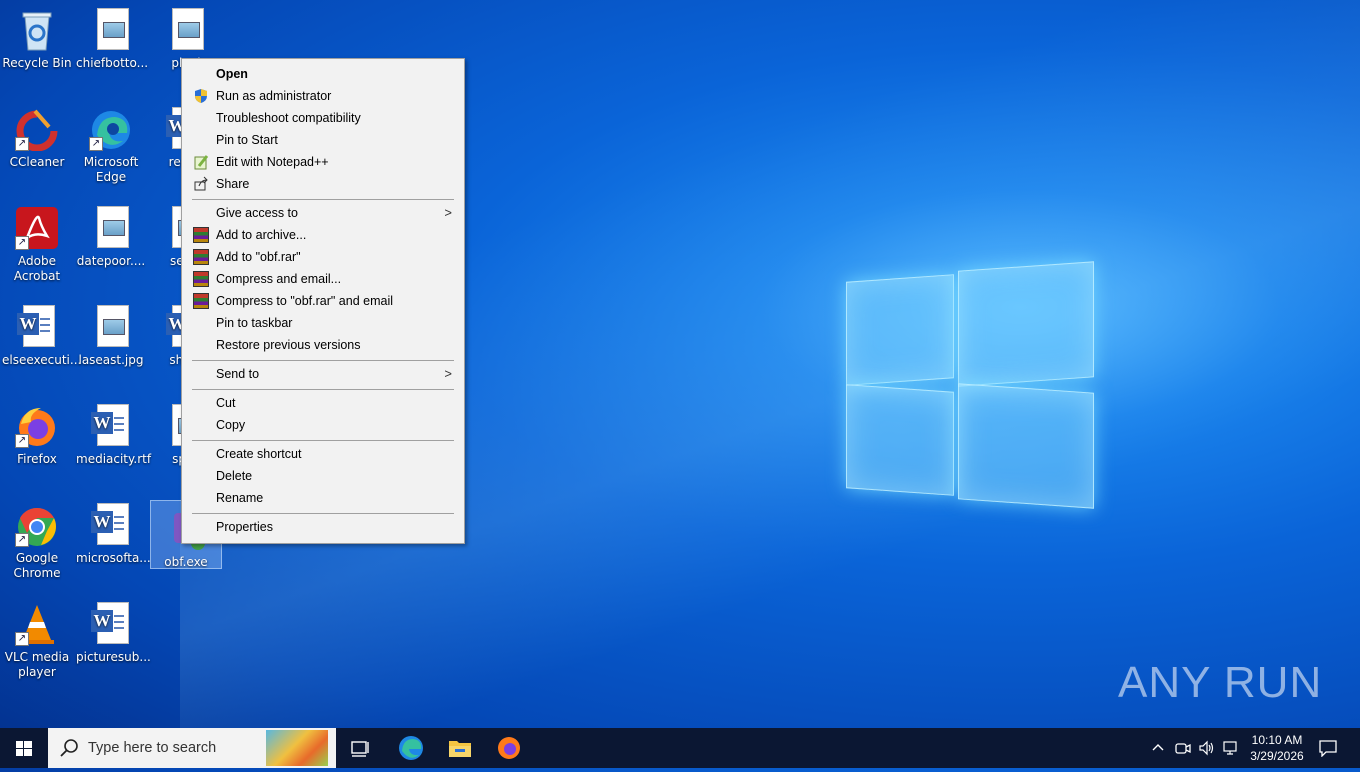  I want to click on search-icon, so click(69, 748).